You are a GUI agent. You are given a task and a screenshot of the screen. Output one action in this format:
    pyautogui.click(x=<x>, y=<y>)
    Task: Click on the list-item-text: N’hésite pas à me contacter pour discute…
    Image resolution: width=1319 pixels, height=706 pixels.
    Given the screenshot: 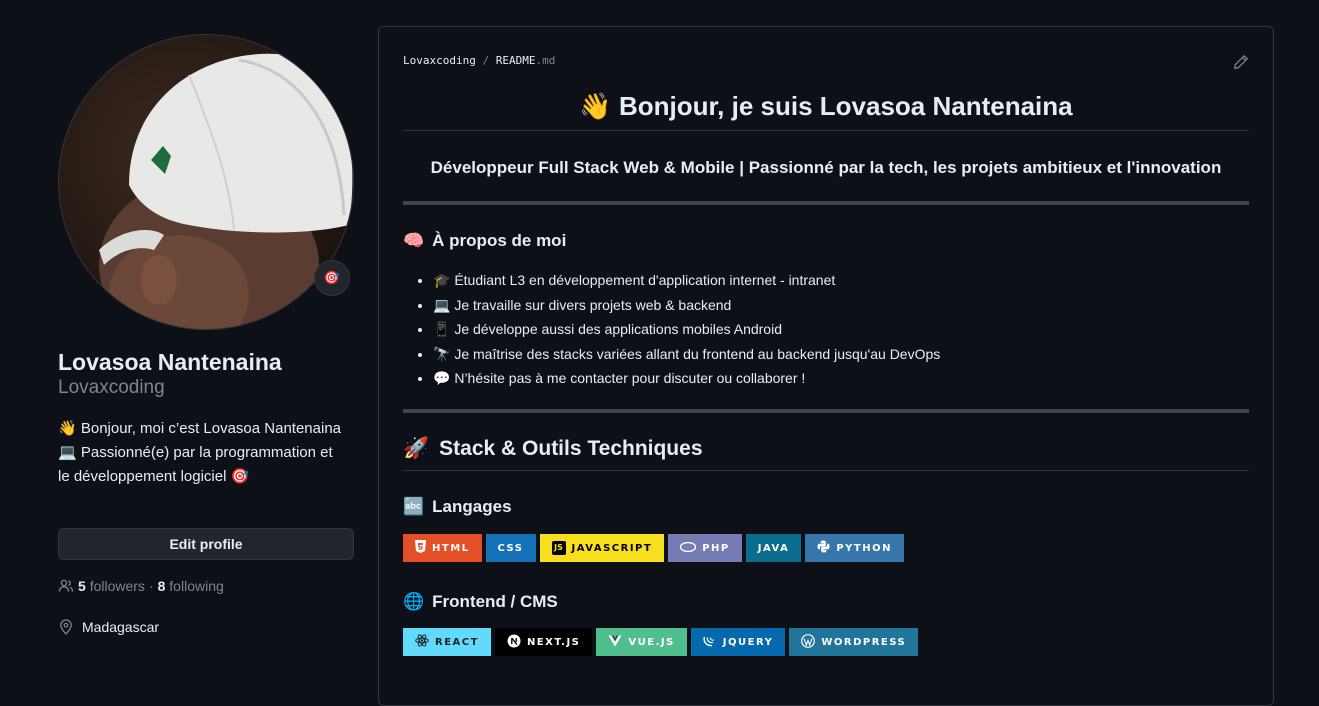 What is the action you would take?
    pyautogui.click(x=630, y=378)
    